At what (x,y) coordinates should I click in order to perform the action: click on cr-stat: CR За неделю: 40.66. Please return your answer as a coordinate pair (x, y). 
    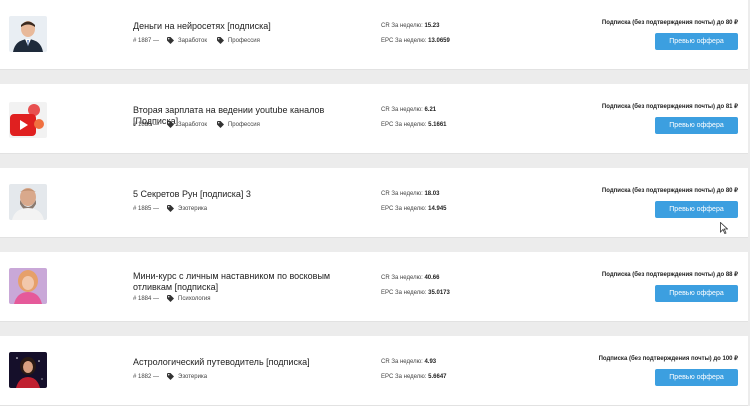
    Looking at the image, I should click on (410, 278).